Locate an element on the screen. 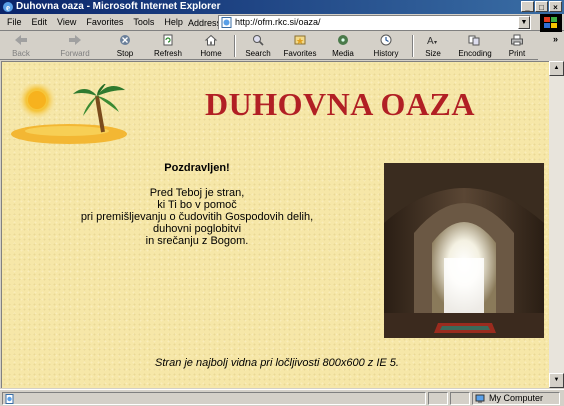 This screenshot has height=406, width=564. home-icon is located at coordinates (211, 40).